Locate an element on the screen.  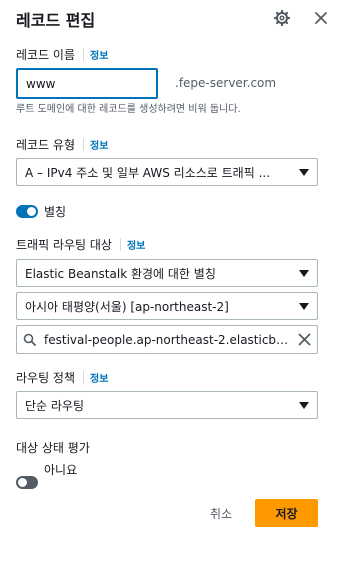
cancel-button: 취소 is located at coordinates (221, 513).